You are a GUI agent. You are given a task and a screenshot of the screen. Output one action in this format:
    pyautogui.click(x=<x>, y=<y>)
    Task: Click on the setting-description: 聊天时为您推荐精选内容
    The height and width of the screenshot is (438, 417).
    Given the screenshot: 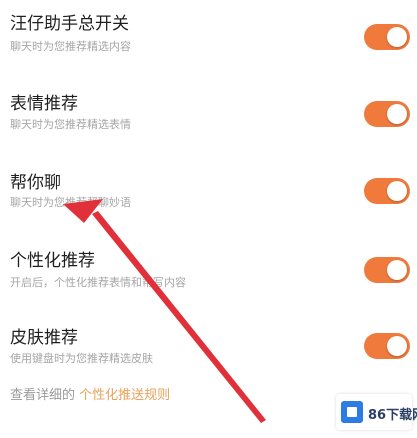 What is the action you would take?
    pyautogui.click(x=70, y=46)
    